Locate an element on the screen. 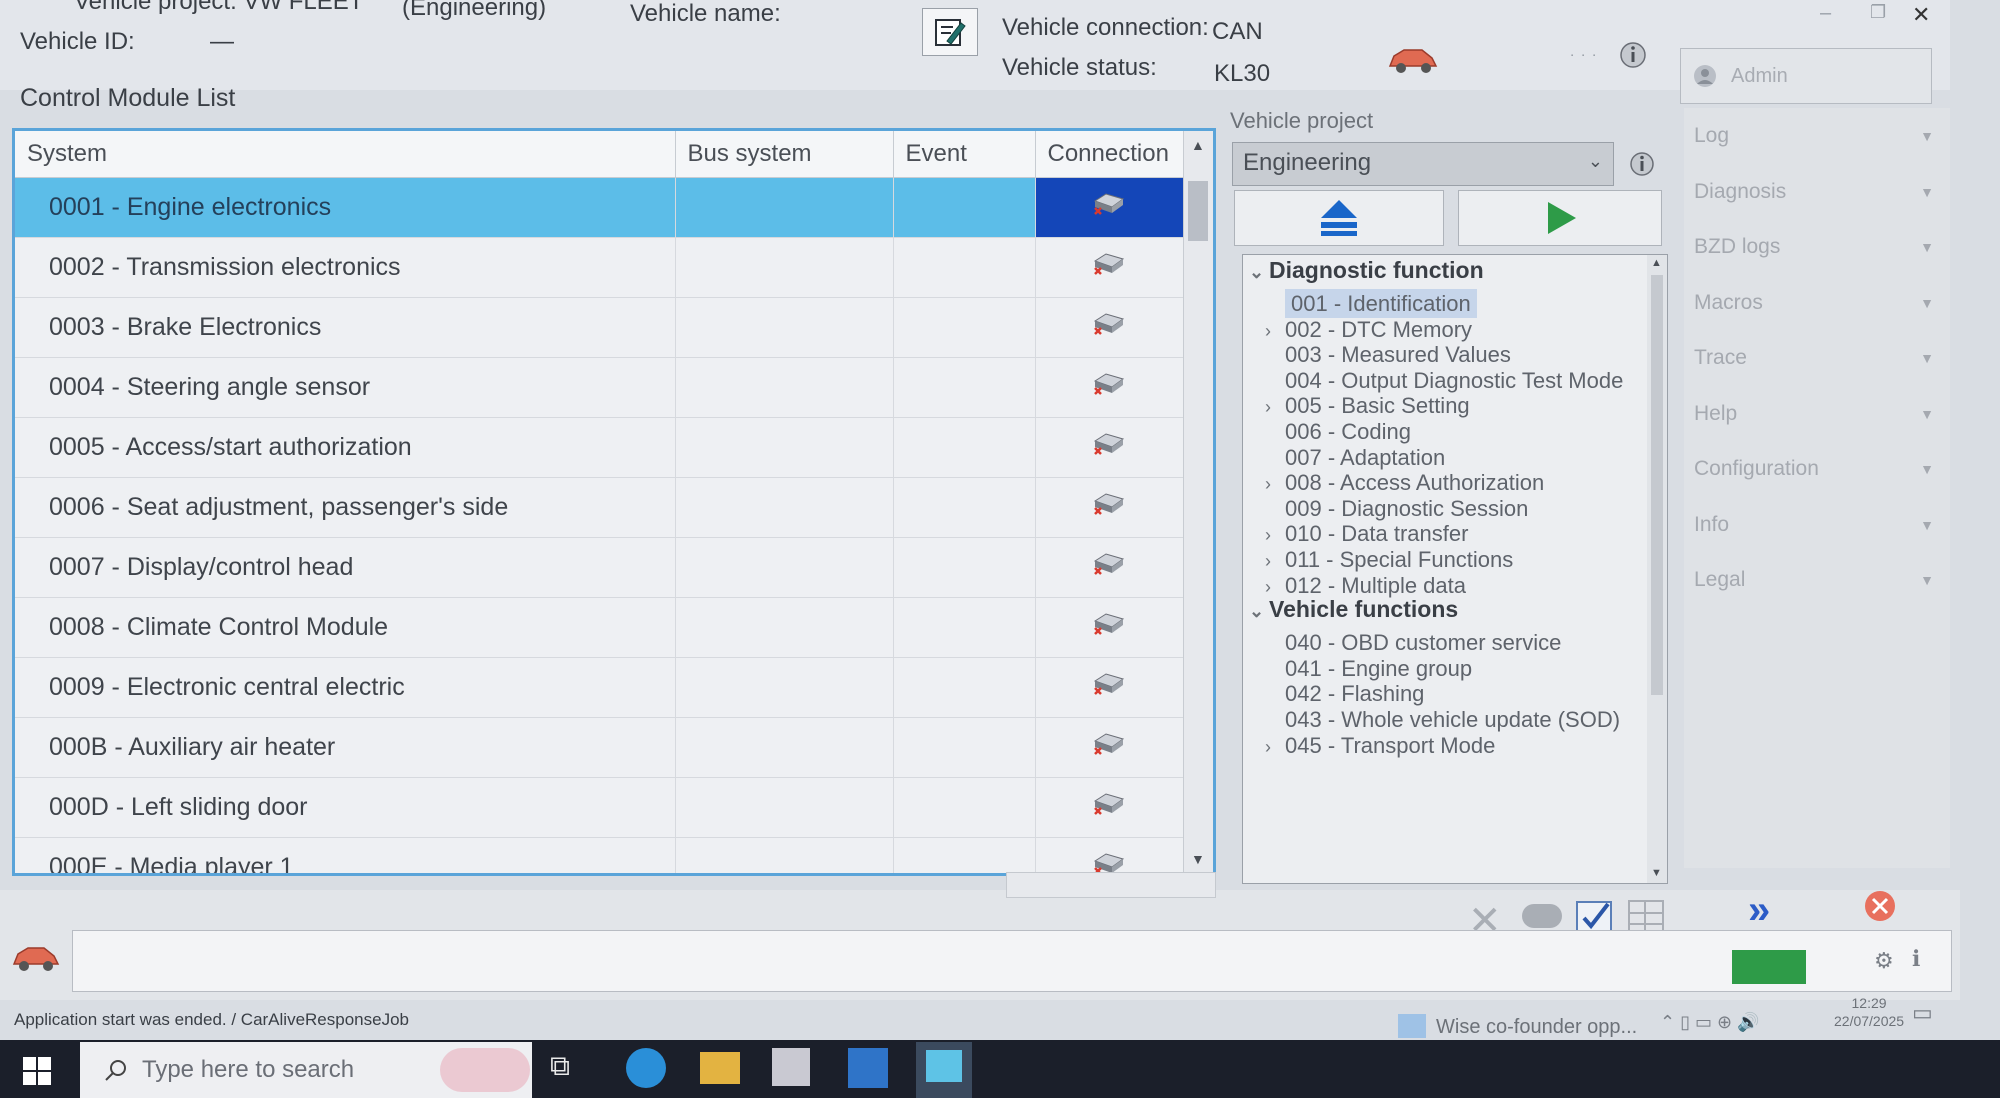 Image resolution: width=2000 pixels, height=1098 pixels. stop-icon is located at coordinates (1880, 906).